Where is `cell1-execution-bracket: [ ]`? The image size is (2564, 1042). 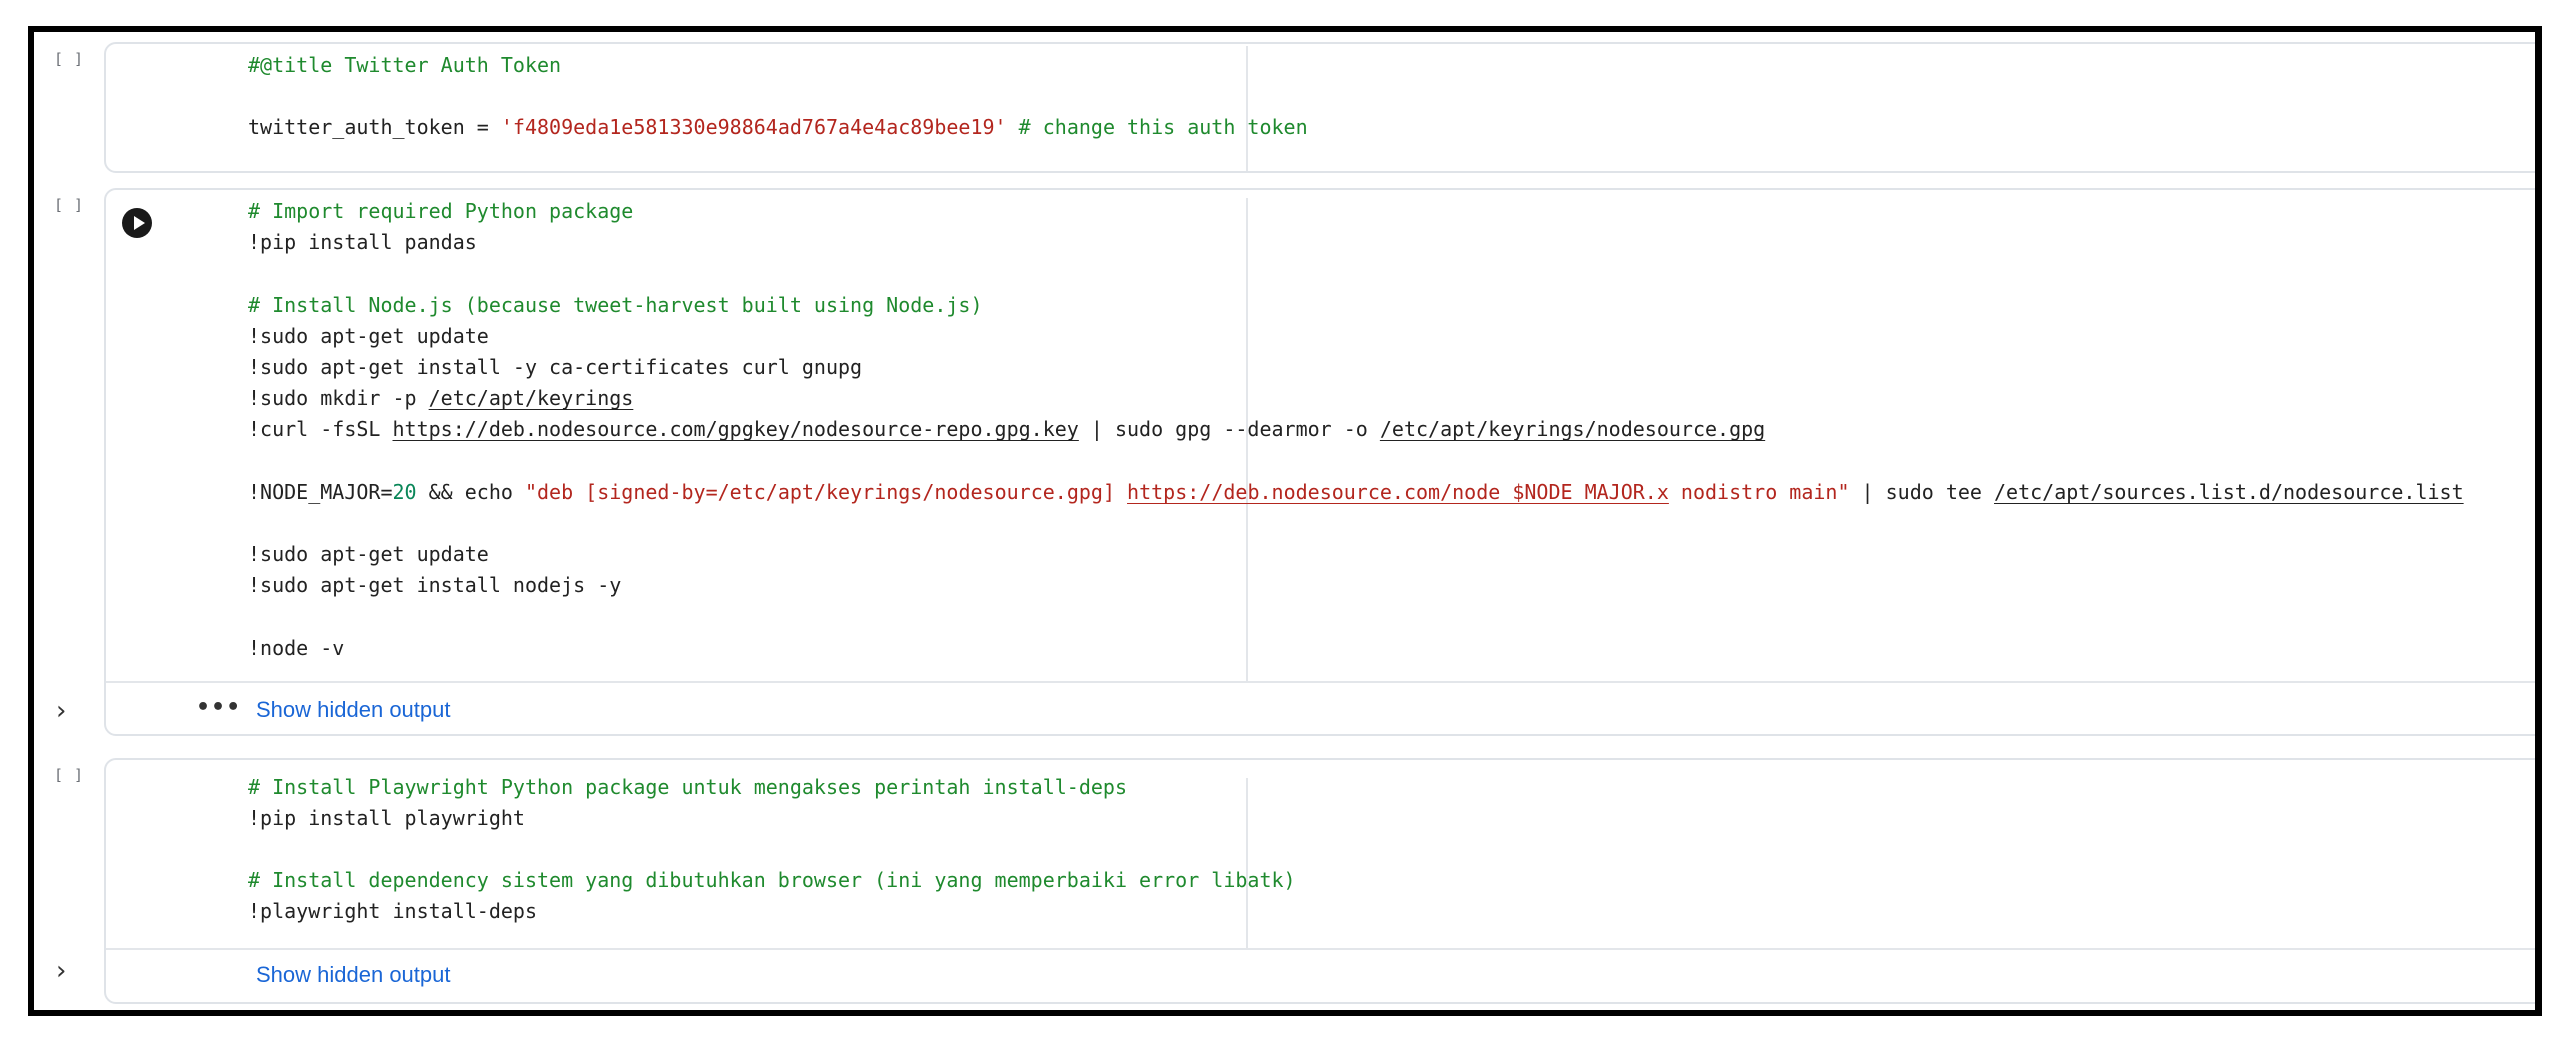
cell1-execution-bracket: [ ] is located at coordinates (69, 59).